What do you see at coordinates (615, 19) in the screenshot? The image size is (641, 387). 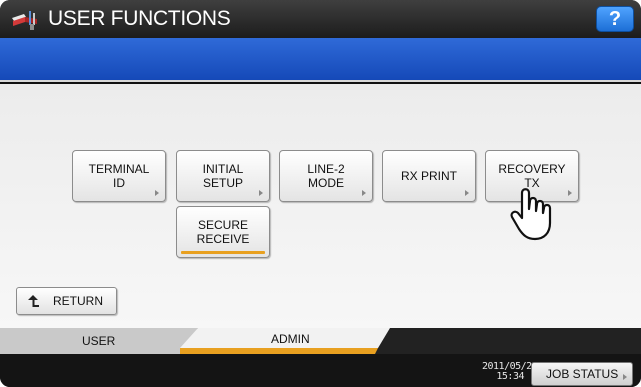 I see `help-button: ?` at bounding box center [615, 19].